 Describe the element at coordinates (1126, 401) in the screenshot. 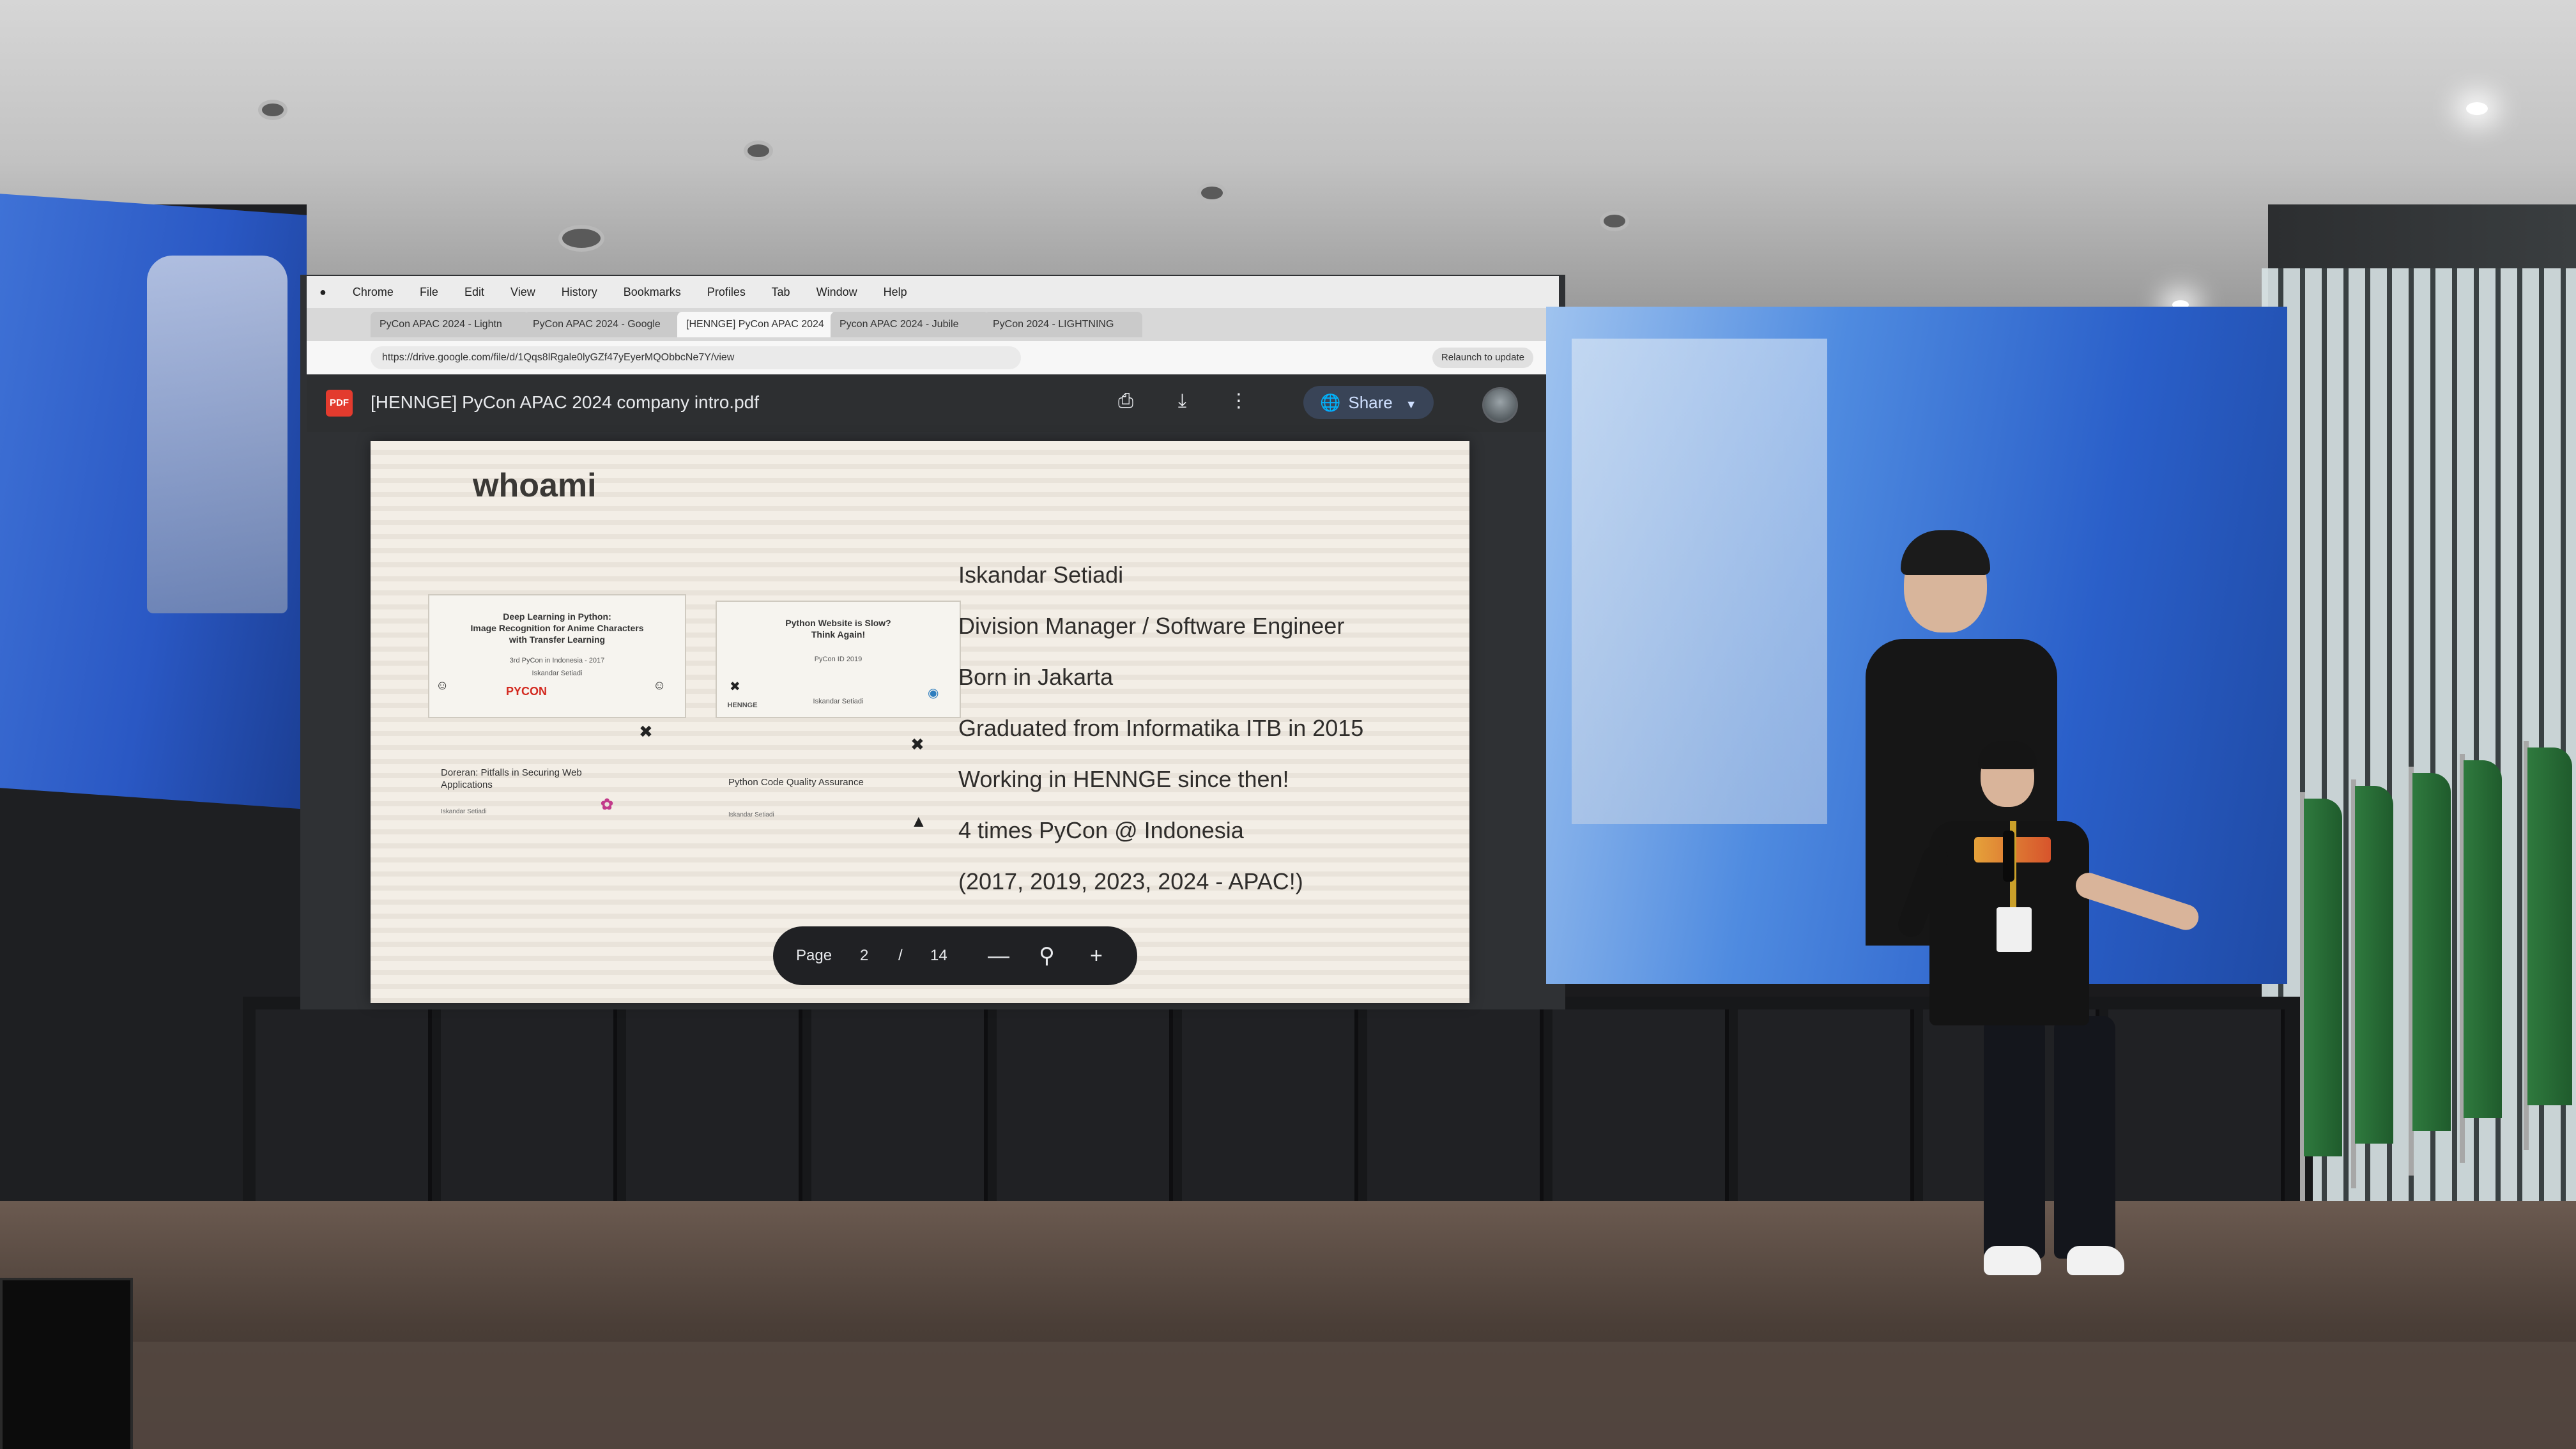

I see `print-icon: ⎙` at that location.